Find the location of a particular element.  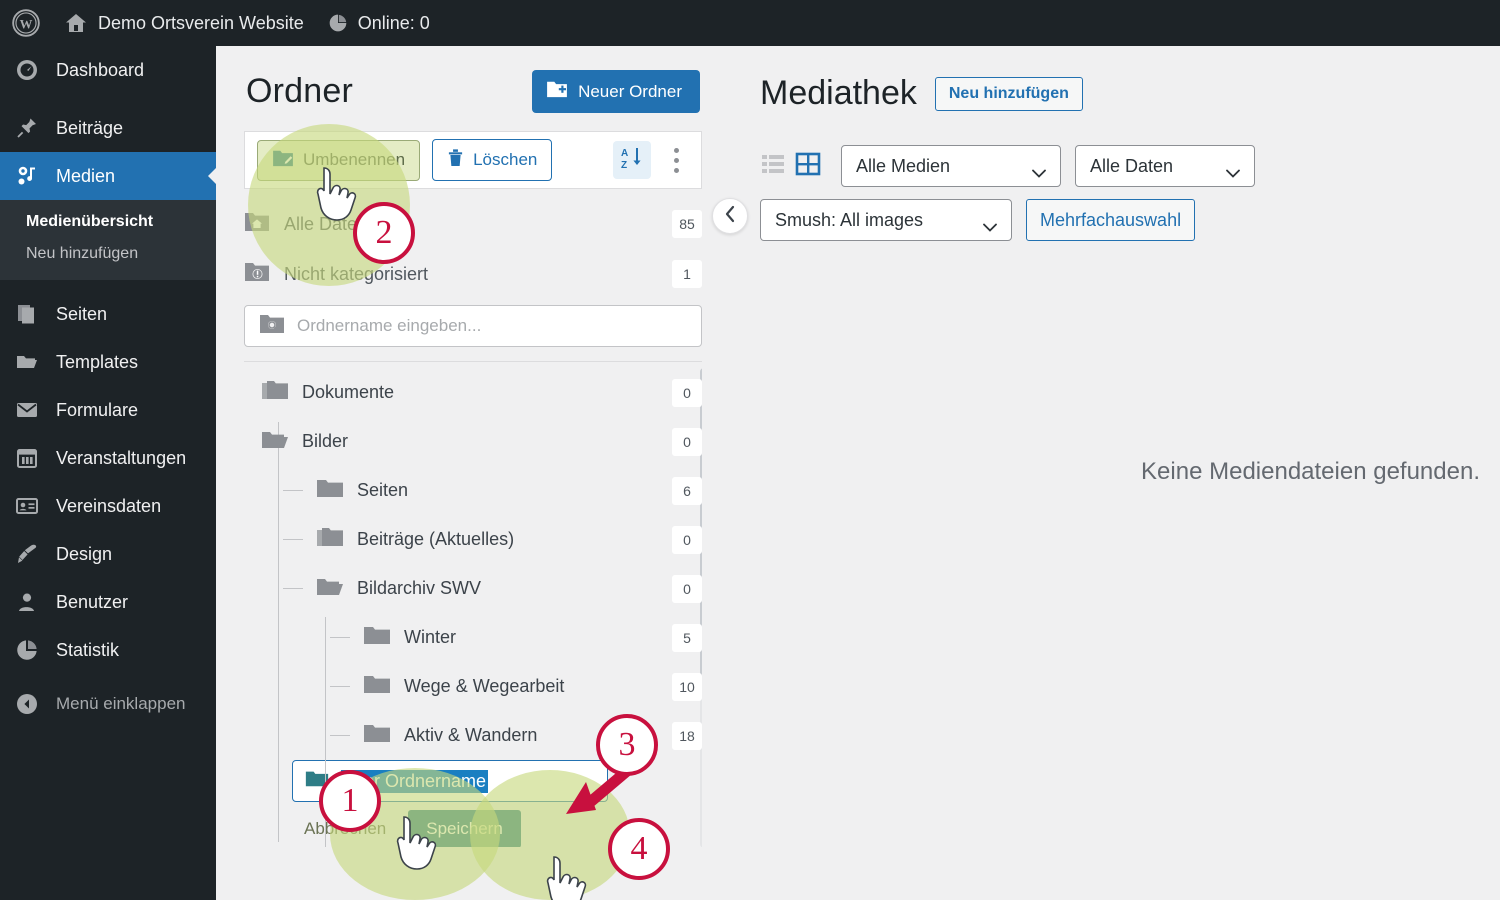

wp-logo-menu: W is located at coordinates (26, 23).